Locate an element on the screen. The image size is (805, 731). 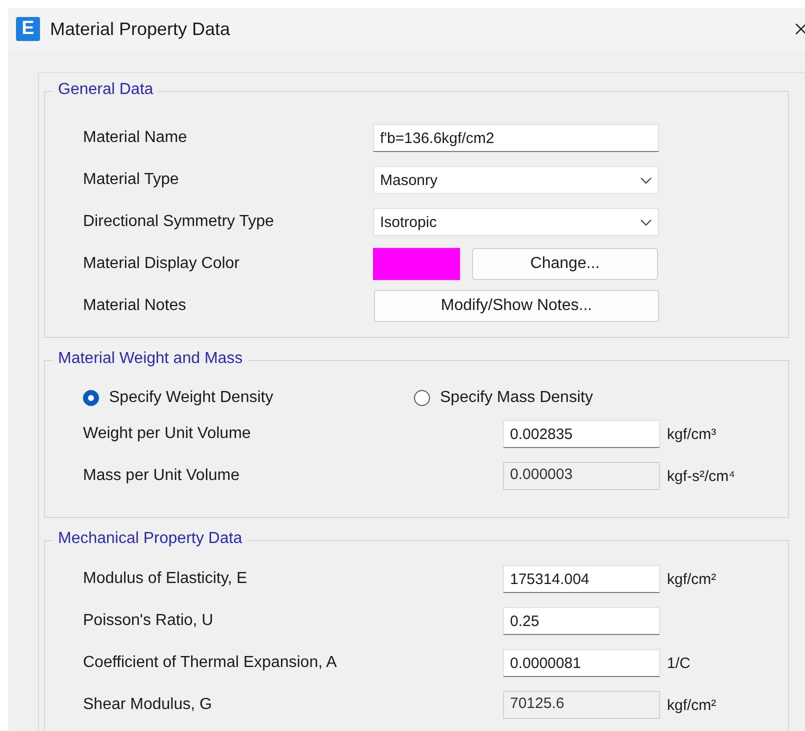
field-label: Material Notes is located at coordinates (135, 306).